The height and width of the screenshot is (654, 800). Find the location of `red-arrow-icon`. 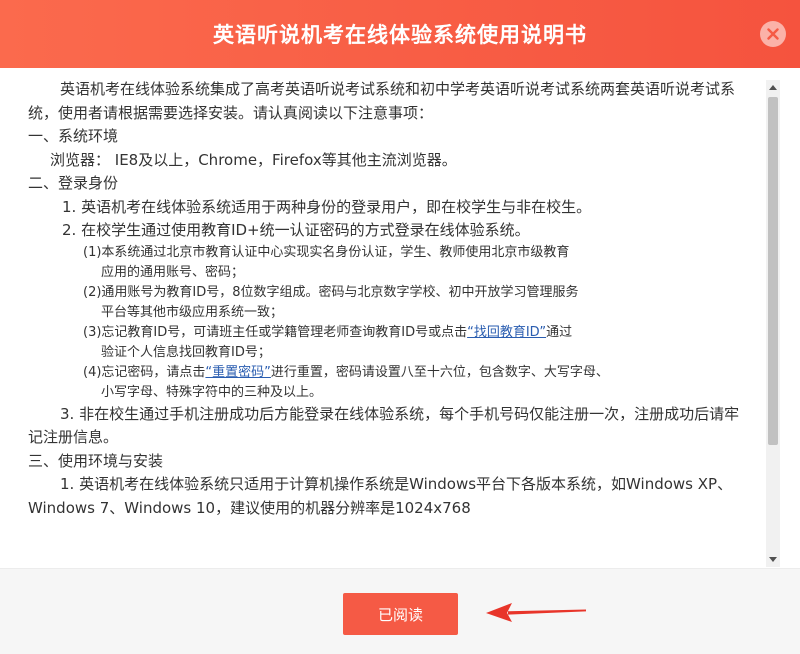

red-arrow-icon is located at coordinates (536, 612).